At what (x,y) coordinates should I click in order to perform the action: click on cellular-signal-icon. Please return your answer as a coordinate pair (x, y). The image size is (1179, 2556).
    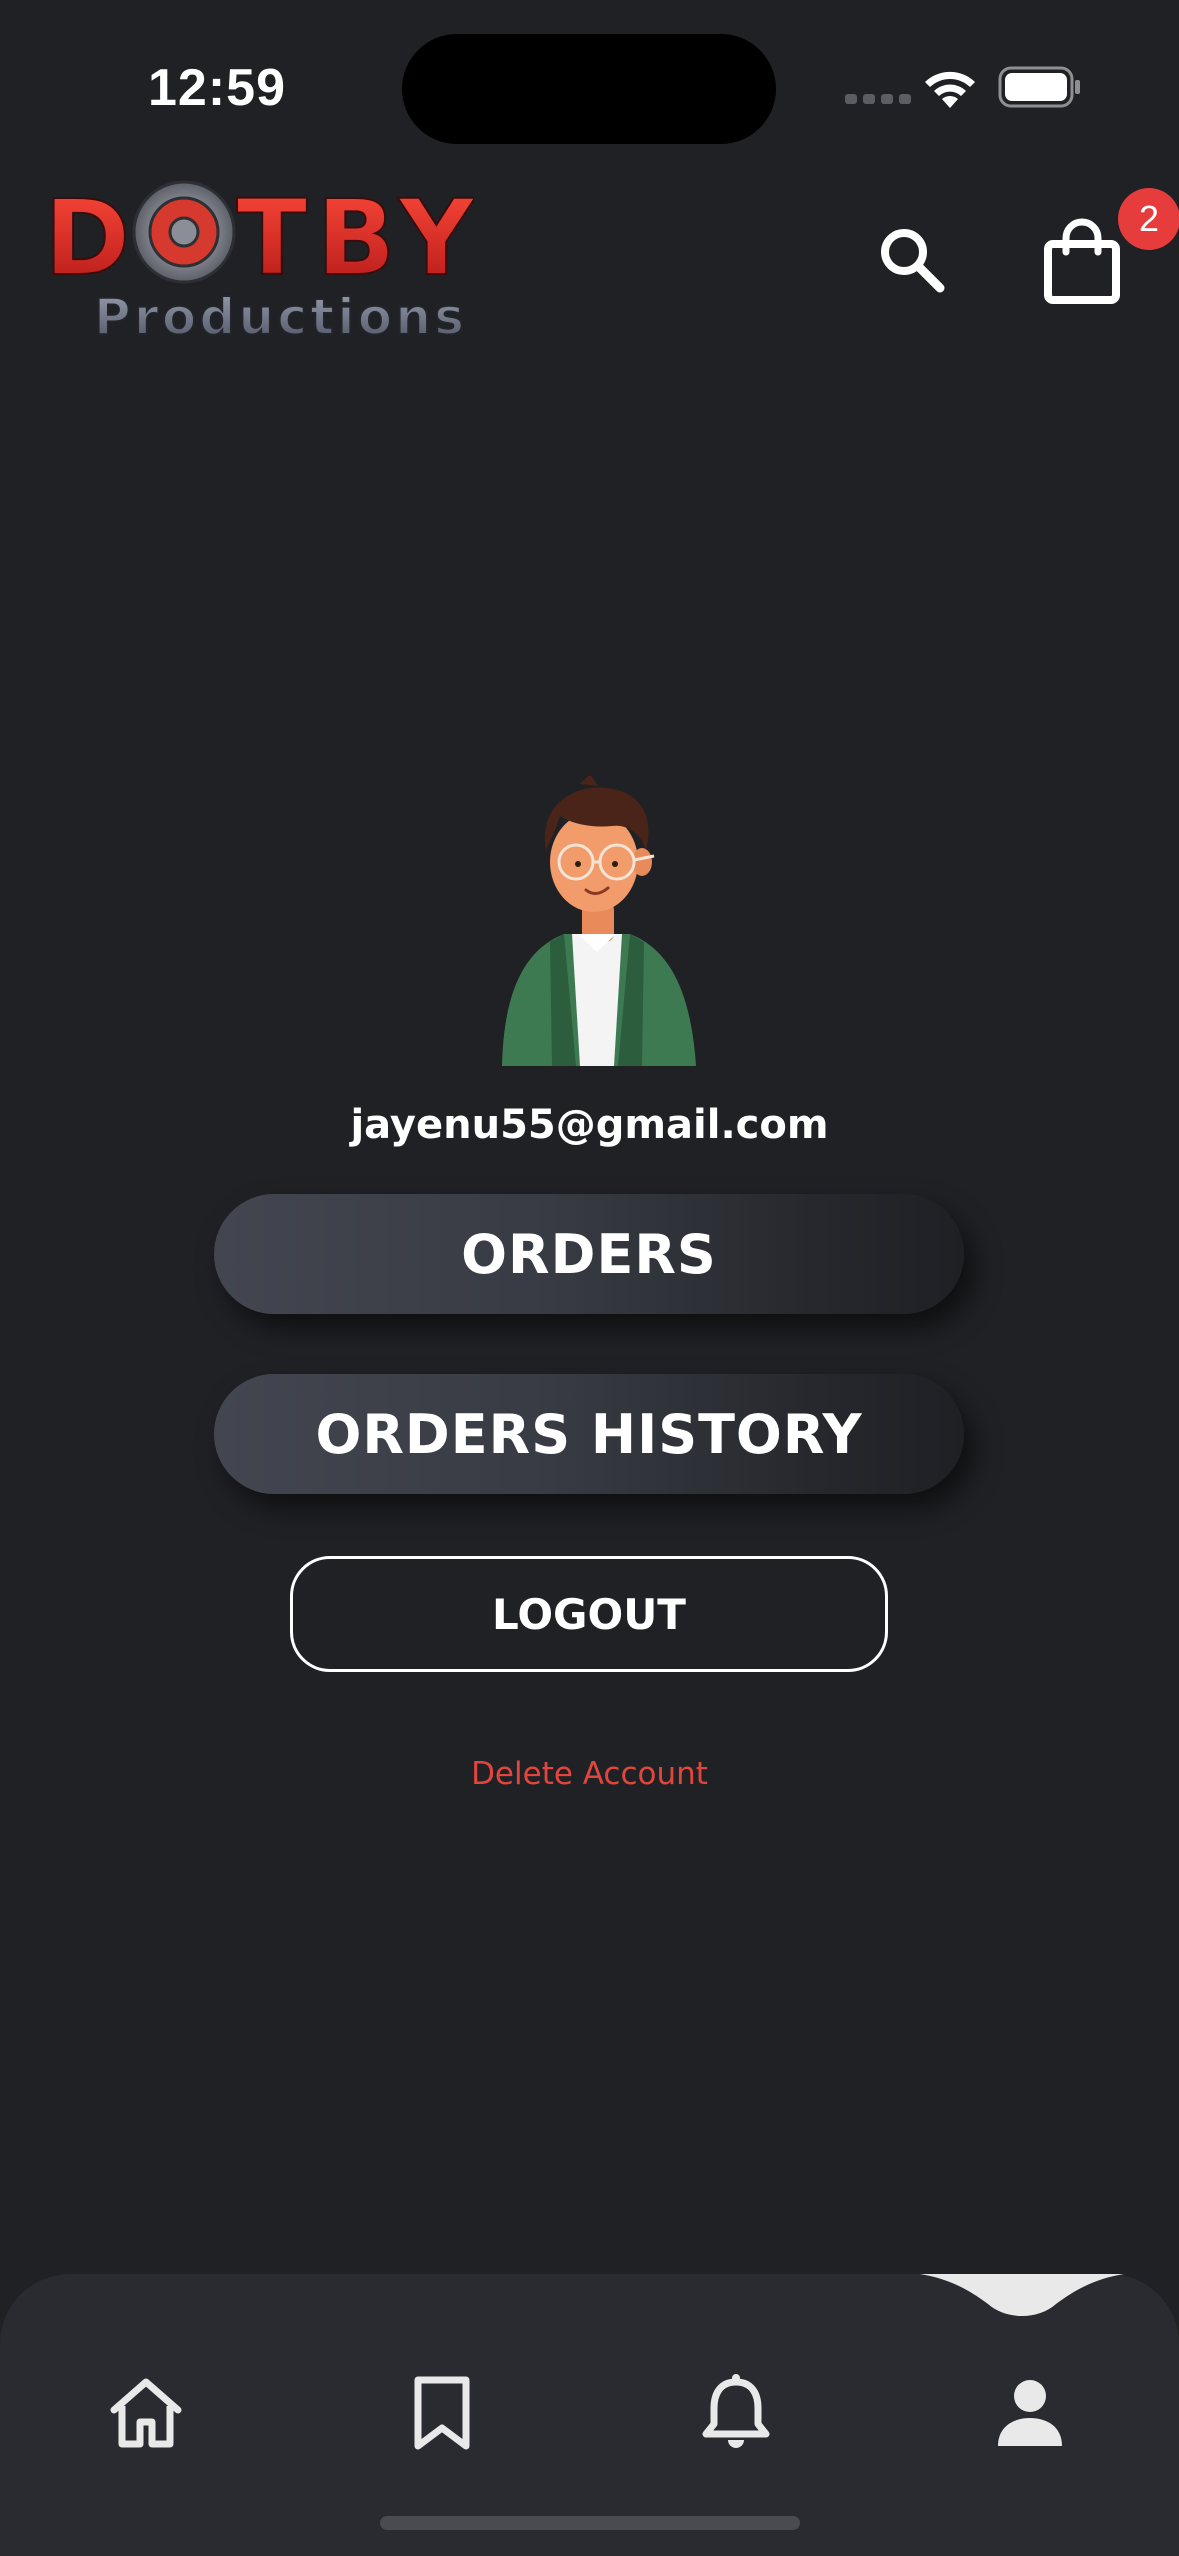
    Looking at the image, I should click on (878, 99).